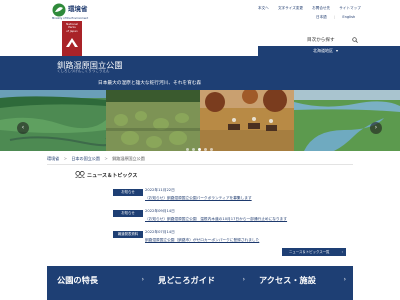 The image size is (400, 300). What do you see at coordinates (85, 158) in the screenshot?
I see `breadcrumb-link-national-parks: 日本の国立公園` at bounding box center [85, 158].